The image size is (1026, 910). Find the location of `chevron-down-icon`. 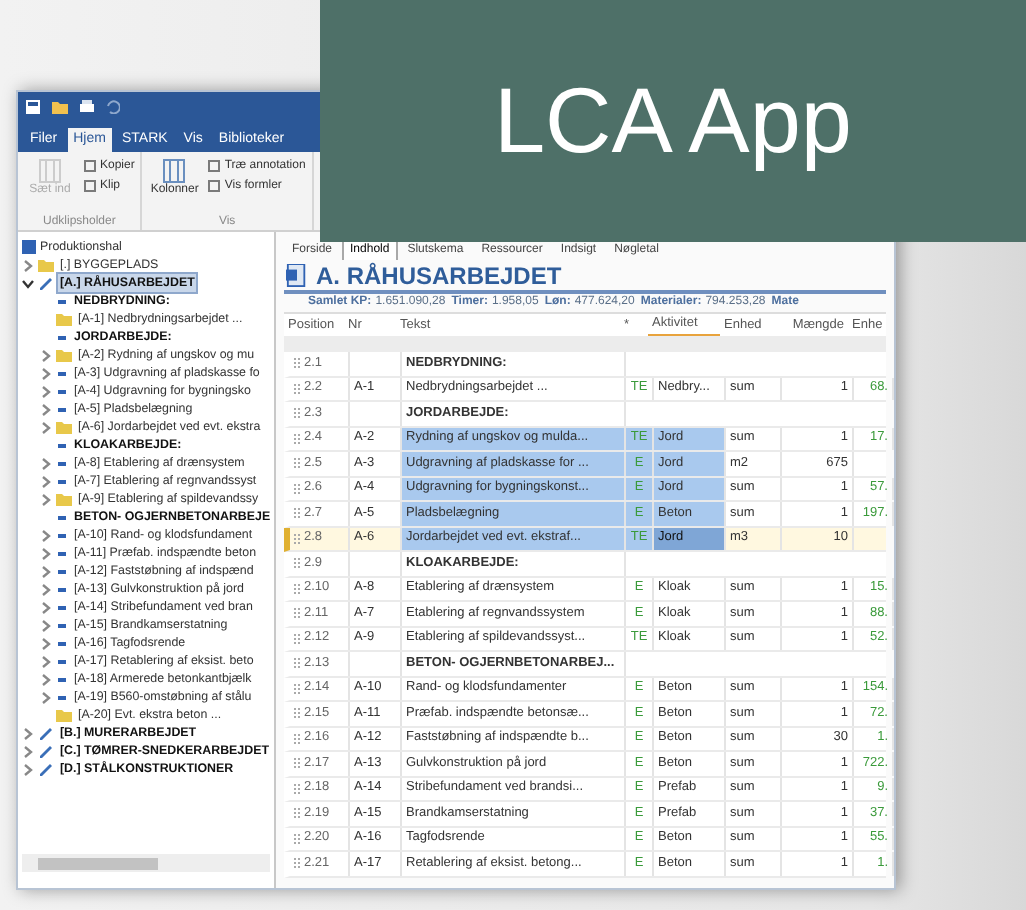

chevron-down-icon is located at coordinates (28, 283).